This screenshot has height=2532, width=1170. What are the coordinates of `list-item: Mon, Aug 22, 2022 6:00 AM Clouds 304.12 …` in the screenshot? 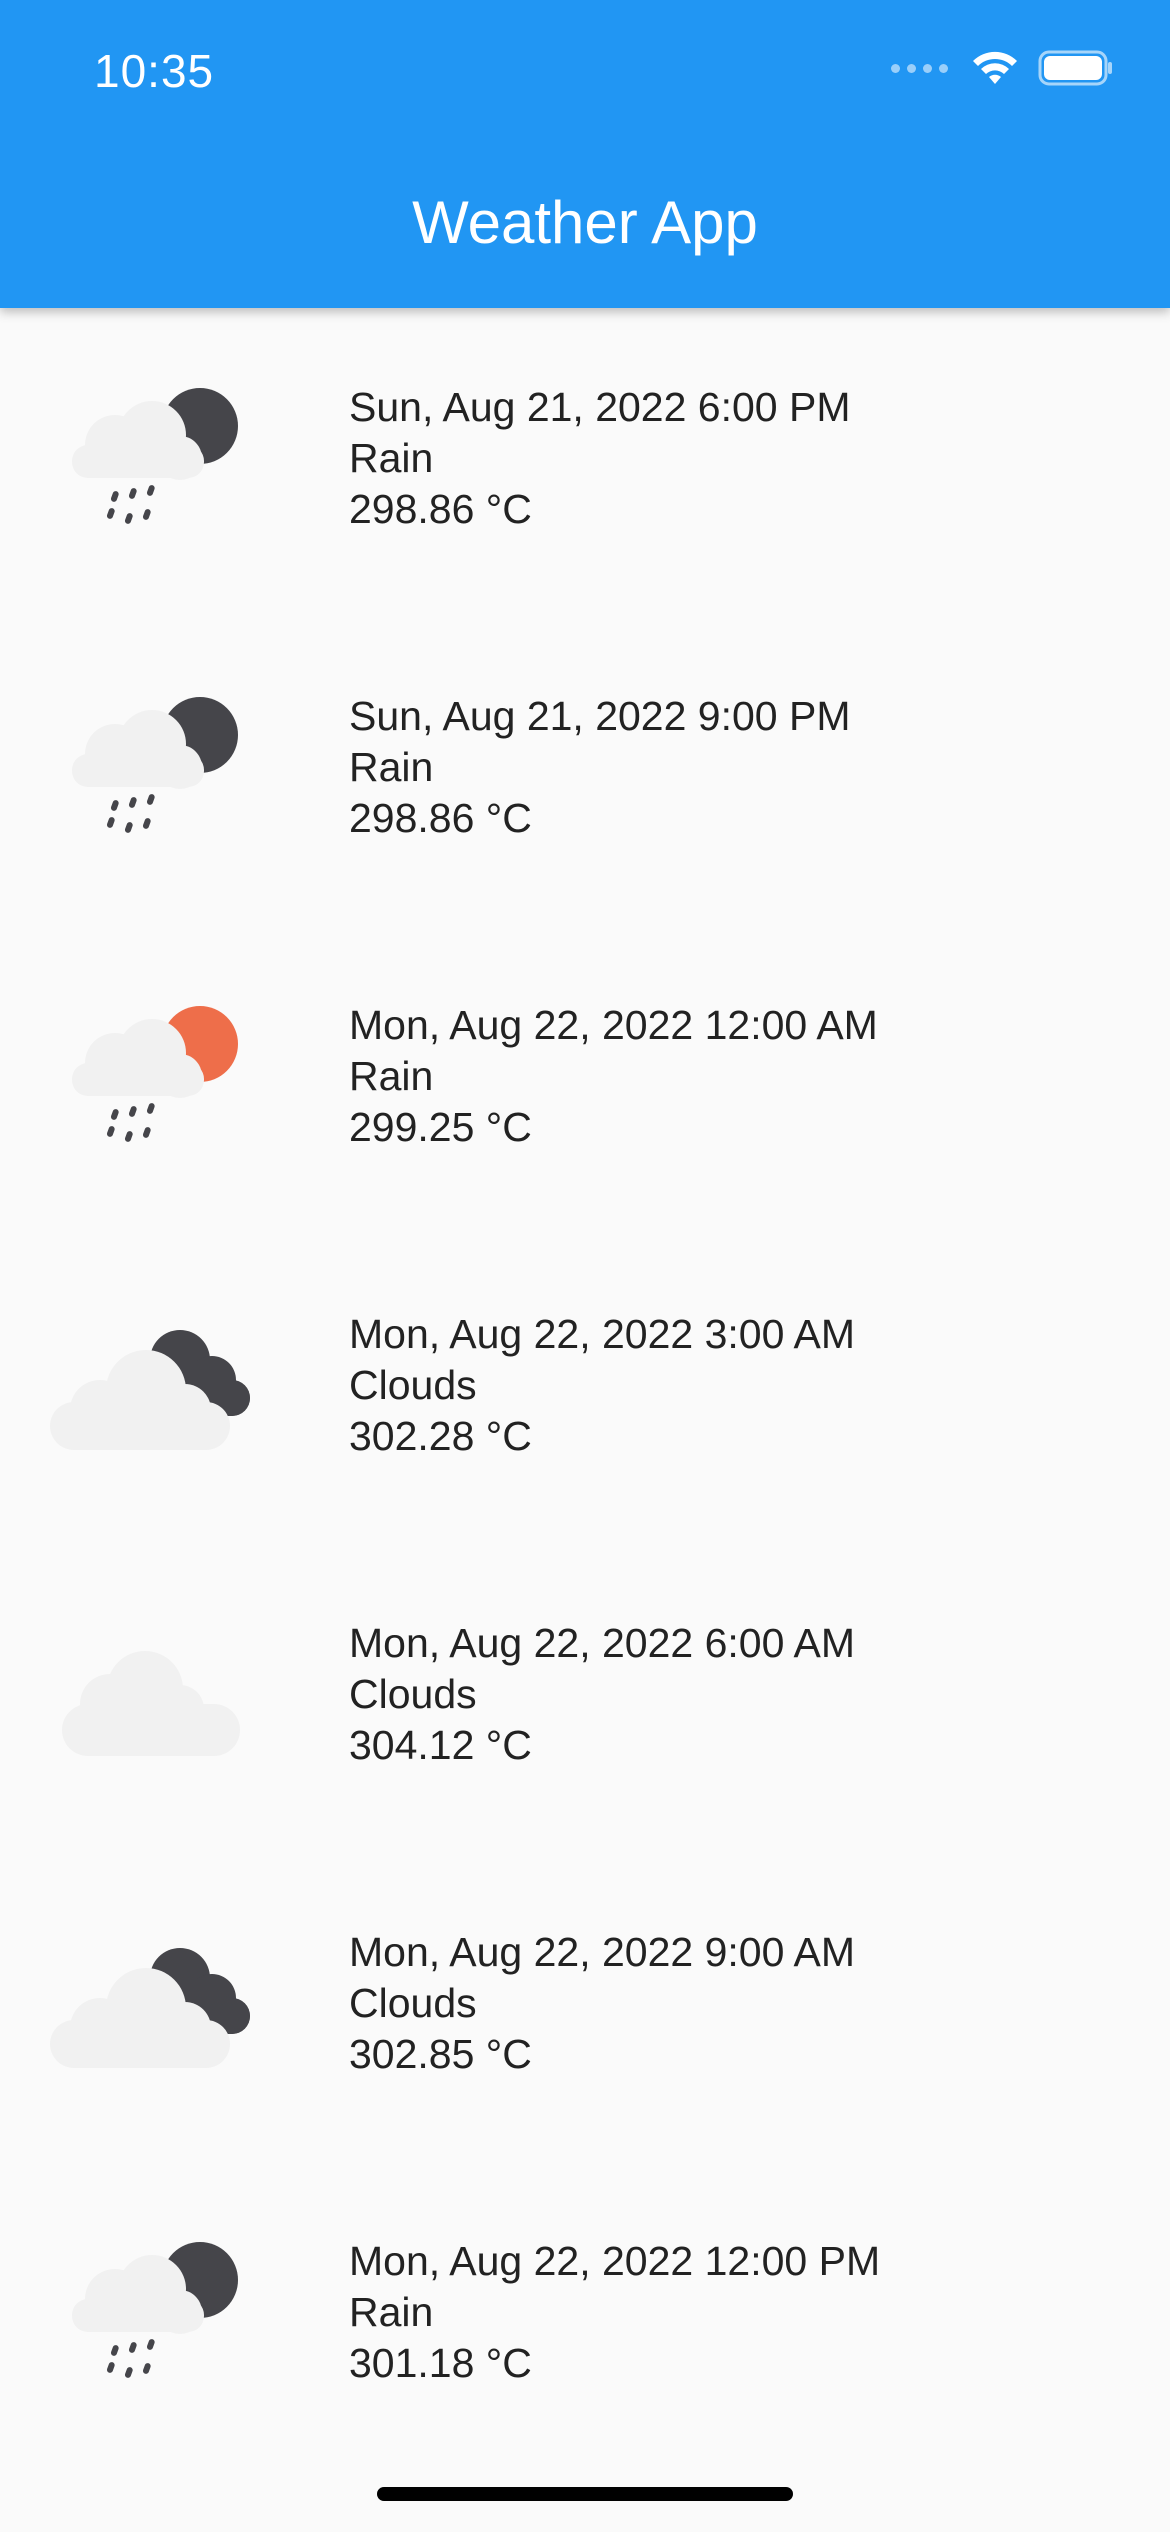 It's located at (585, 1698).